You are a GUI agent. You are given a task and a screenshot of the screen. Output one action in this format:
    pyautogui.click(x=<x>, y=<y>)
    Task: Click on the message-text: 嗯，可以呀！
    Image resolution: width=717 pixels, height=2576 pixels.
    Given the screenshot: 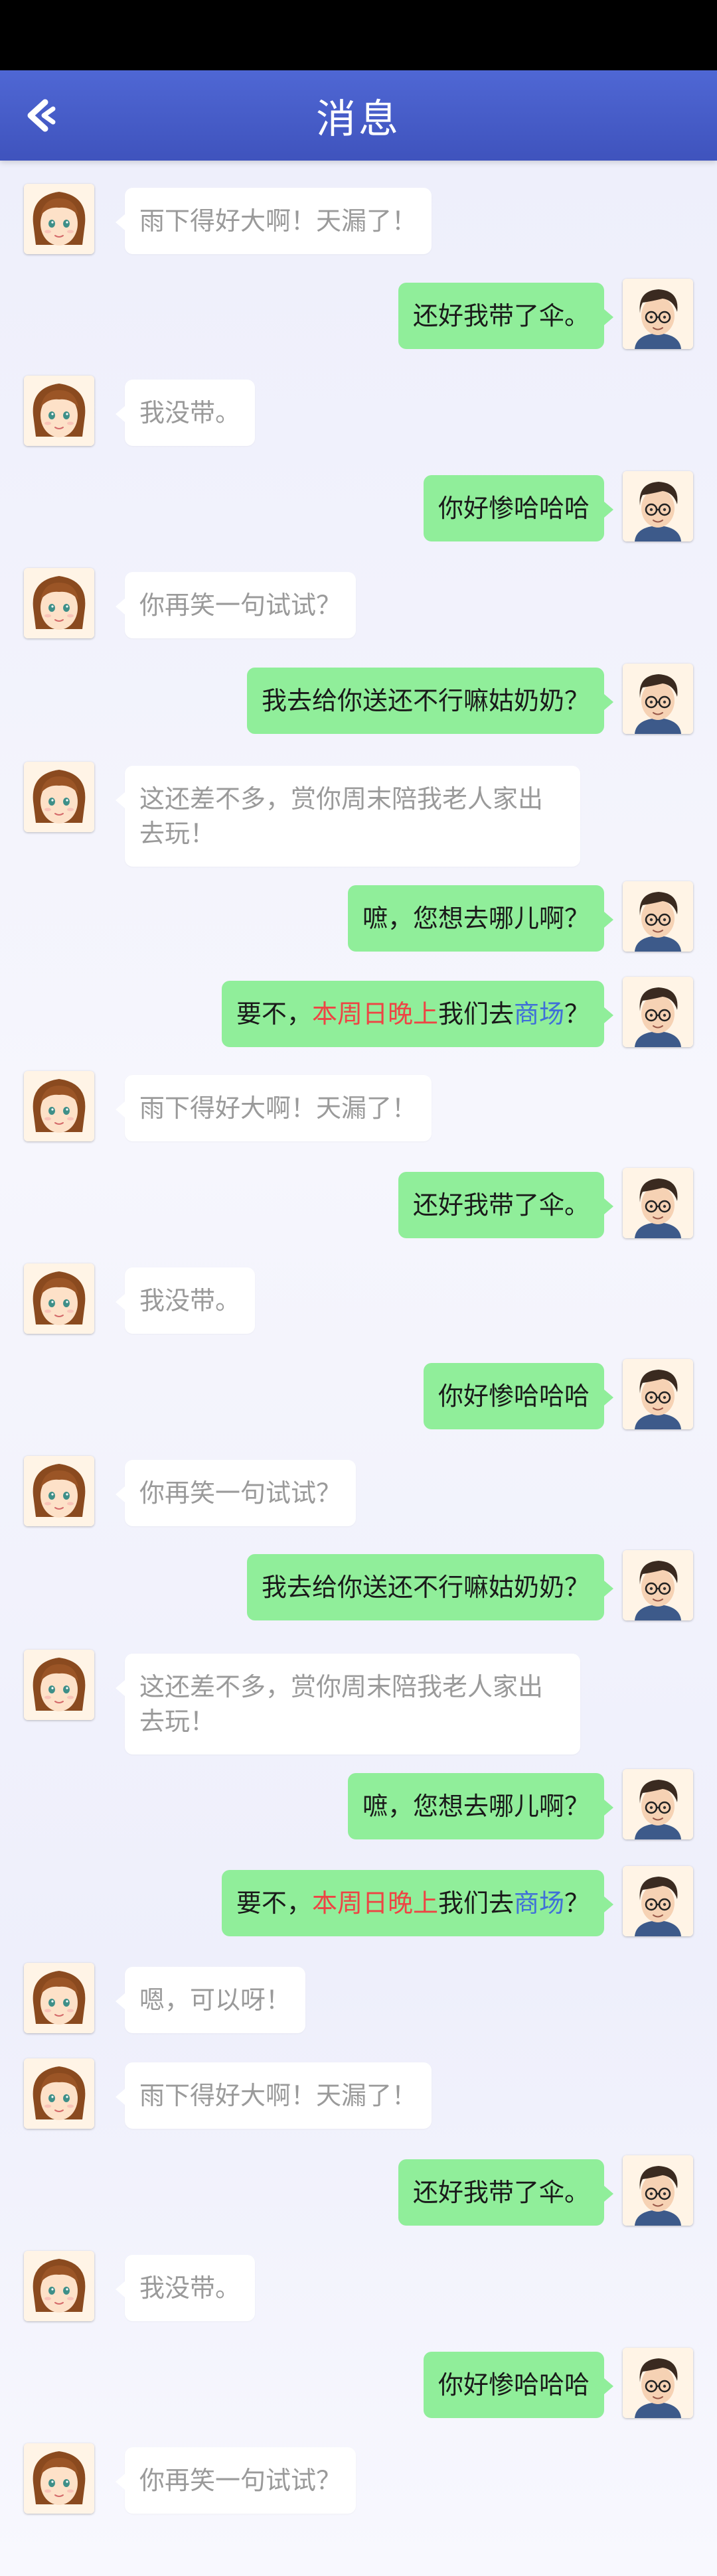 What is the action you would take?
    pyautogui.click(x=215, y=2000)
    